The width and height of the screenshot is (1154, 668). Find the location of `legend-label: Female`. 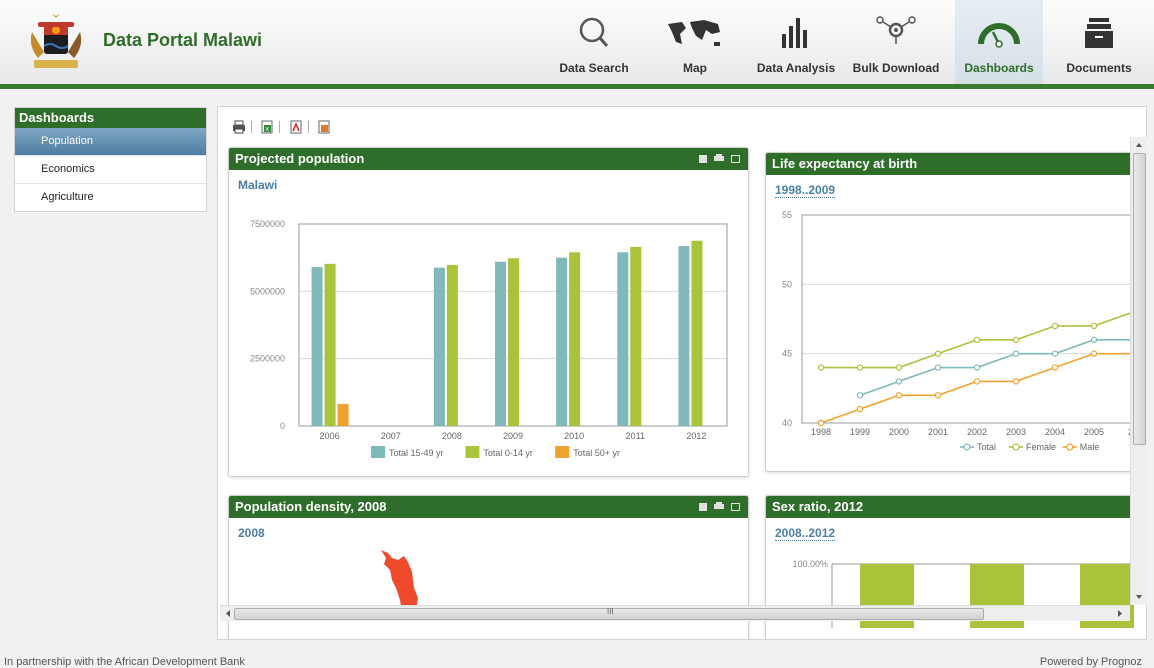

legend-label: Female is located at coordinates (1041, 447).